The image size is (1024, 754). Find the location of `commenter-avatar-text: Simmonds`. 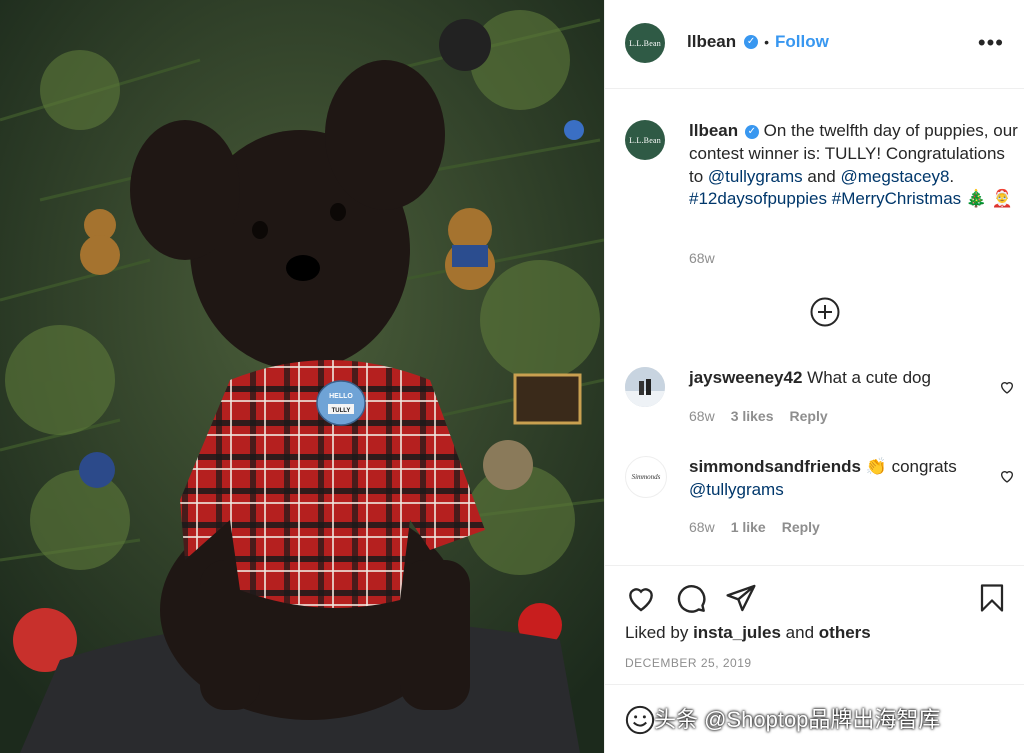

commenter-avatar-text: Simmonds is located at coordinates (646, 477).